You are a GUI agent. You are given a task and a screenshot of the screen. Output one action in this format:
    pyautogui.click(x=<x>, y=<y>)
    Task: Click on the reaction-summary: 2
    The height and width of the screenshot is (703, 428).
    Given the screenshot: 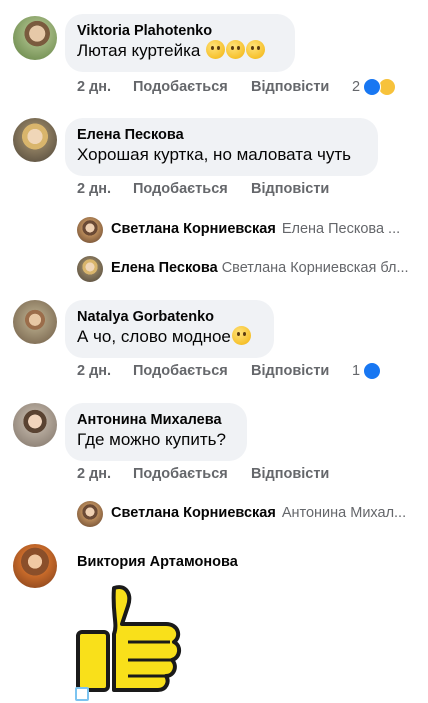 What is the action you would take?
    pyautogui.click(x=378, y=87)
    